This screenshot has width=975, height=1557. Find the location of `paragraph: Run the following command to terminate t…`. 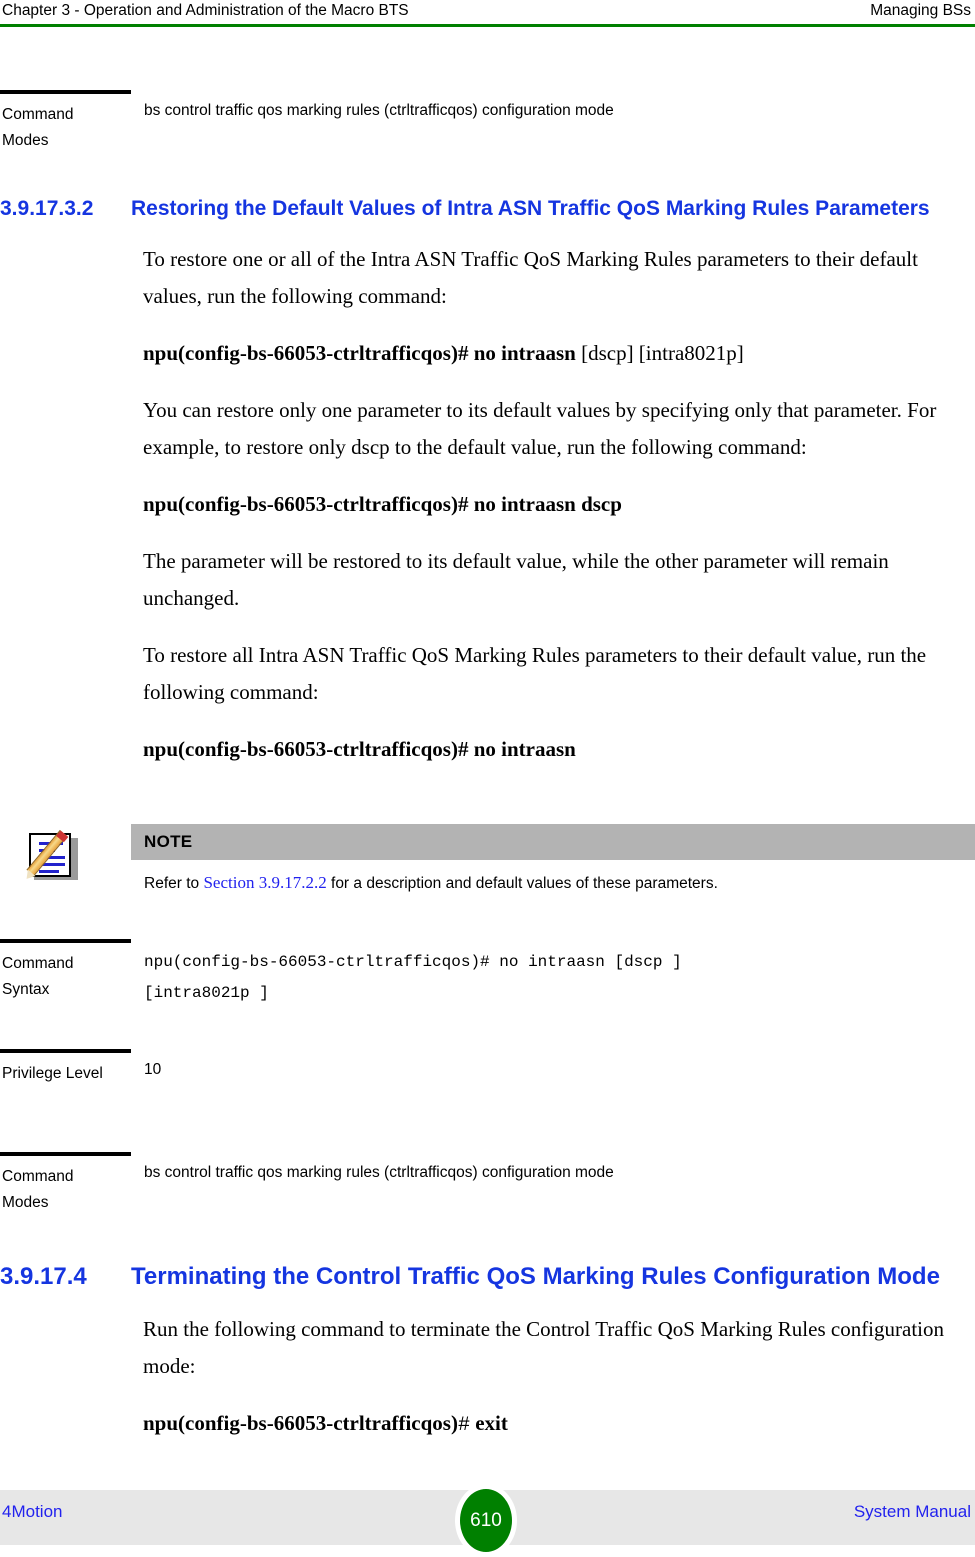

paragraph: Run the following command to terminate t… is located at coordinates (544, 1347).